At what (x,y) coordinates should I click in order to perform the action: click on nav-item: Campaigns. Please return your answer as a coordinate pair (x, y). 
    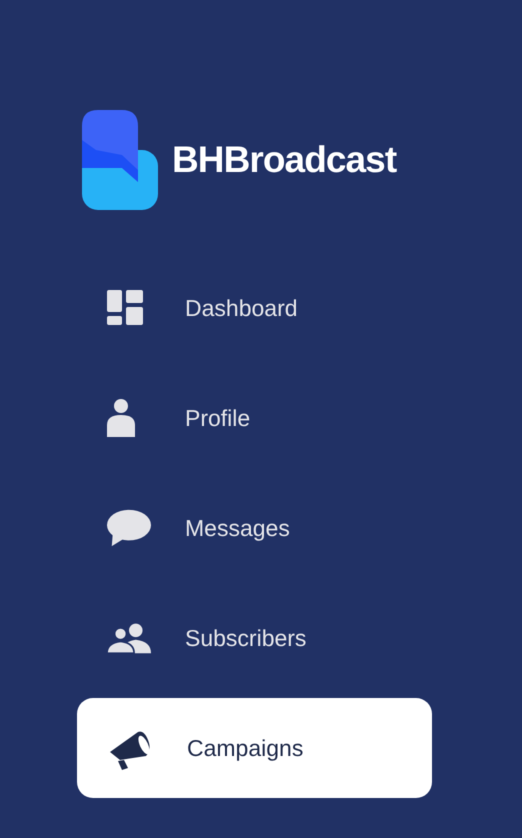
    Looking at the image, I should click on (254, 748).